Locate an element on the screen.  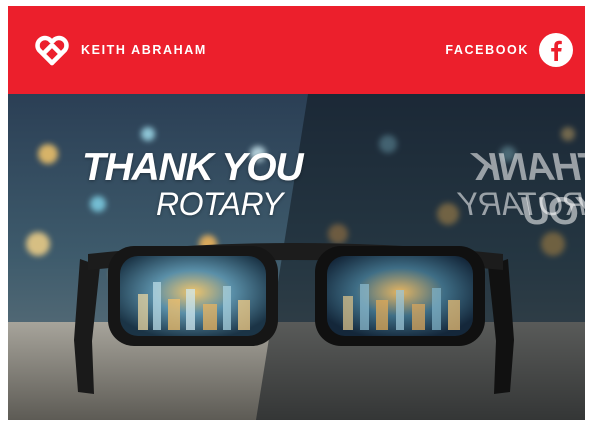
facebook-link: FACEBOOK is located at coordinates (509, 50).